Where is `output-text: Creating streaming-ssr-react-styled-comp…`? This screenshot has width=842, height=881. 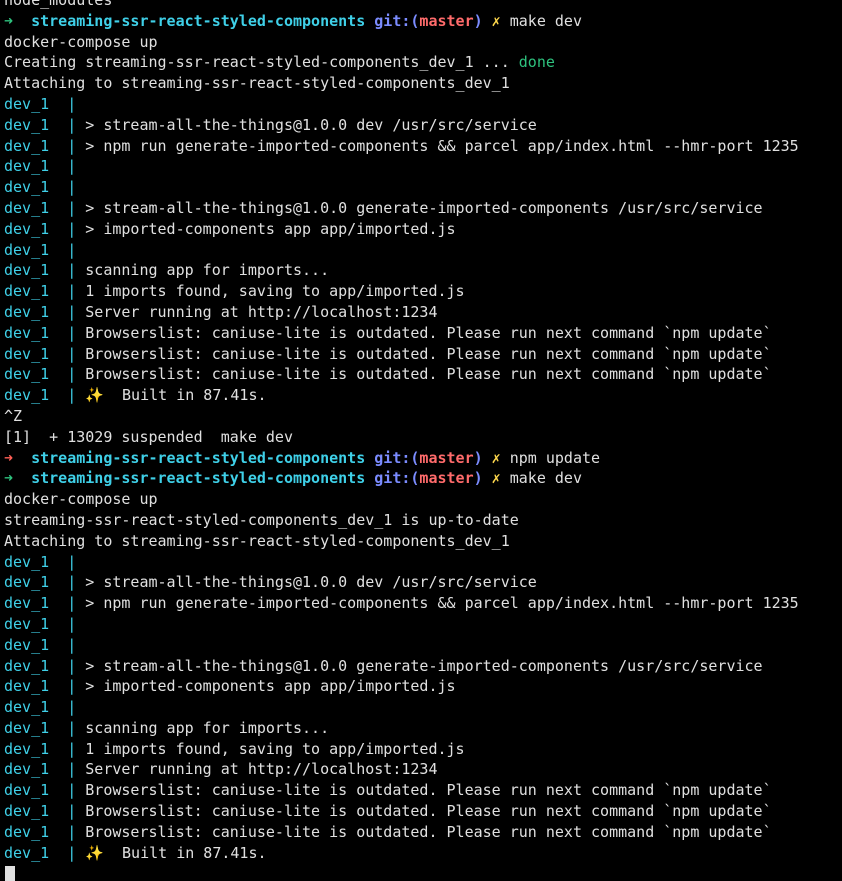
output-text: Creating streaming-ssr-react-styled-comp… is located at coordinates (261, 62).